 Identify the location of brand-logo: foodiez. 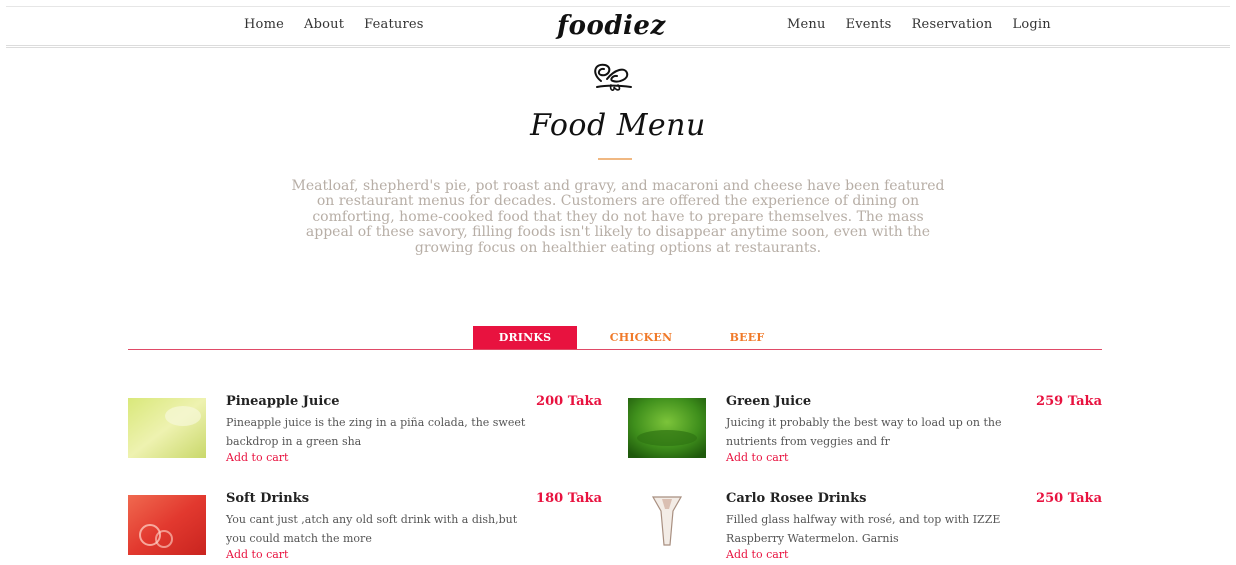
(611, 26).